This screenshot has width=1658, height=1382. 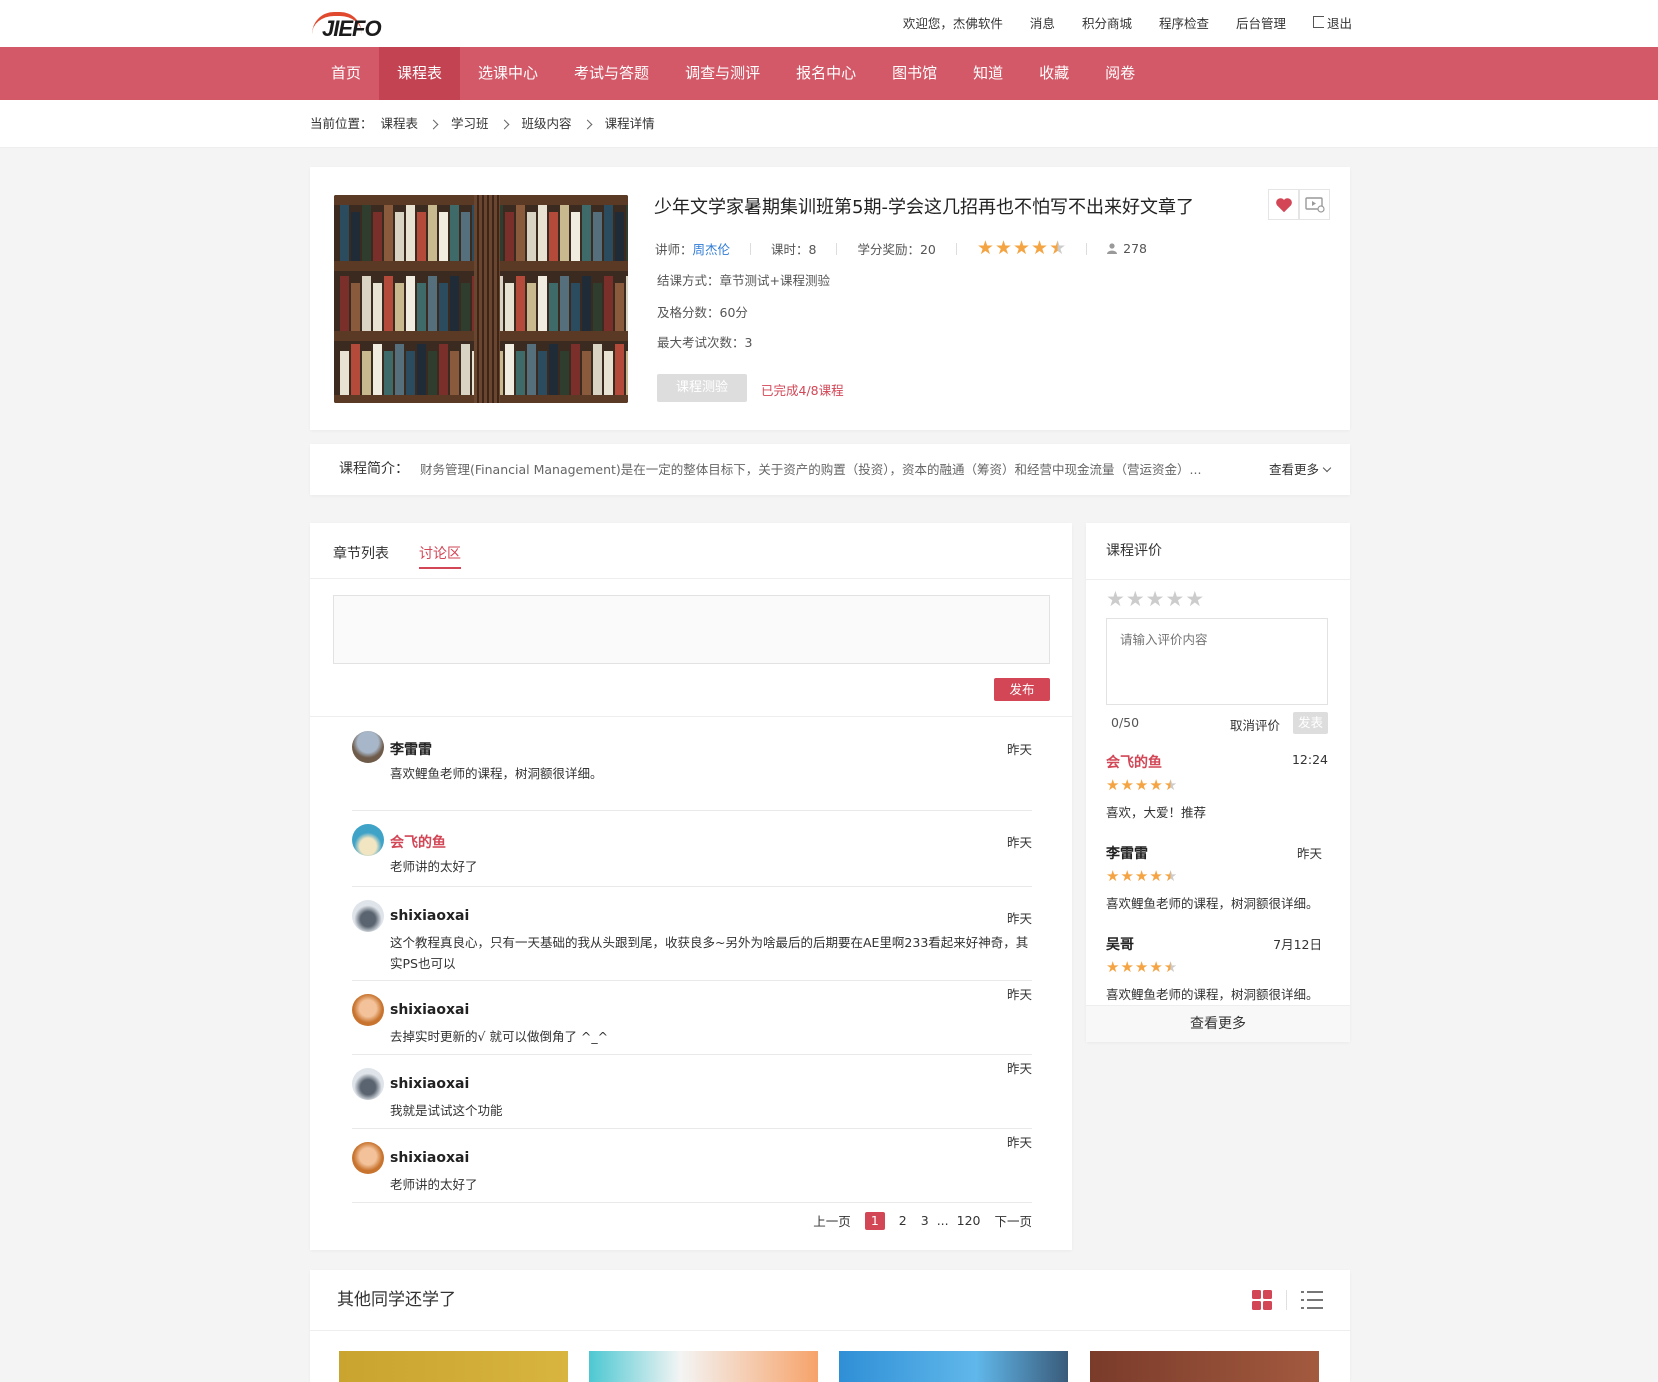 I want to click on review-author: 吴哥, so click(x=1120, y=944).